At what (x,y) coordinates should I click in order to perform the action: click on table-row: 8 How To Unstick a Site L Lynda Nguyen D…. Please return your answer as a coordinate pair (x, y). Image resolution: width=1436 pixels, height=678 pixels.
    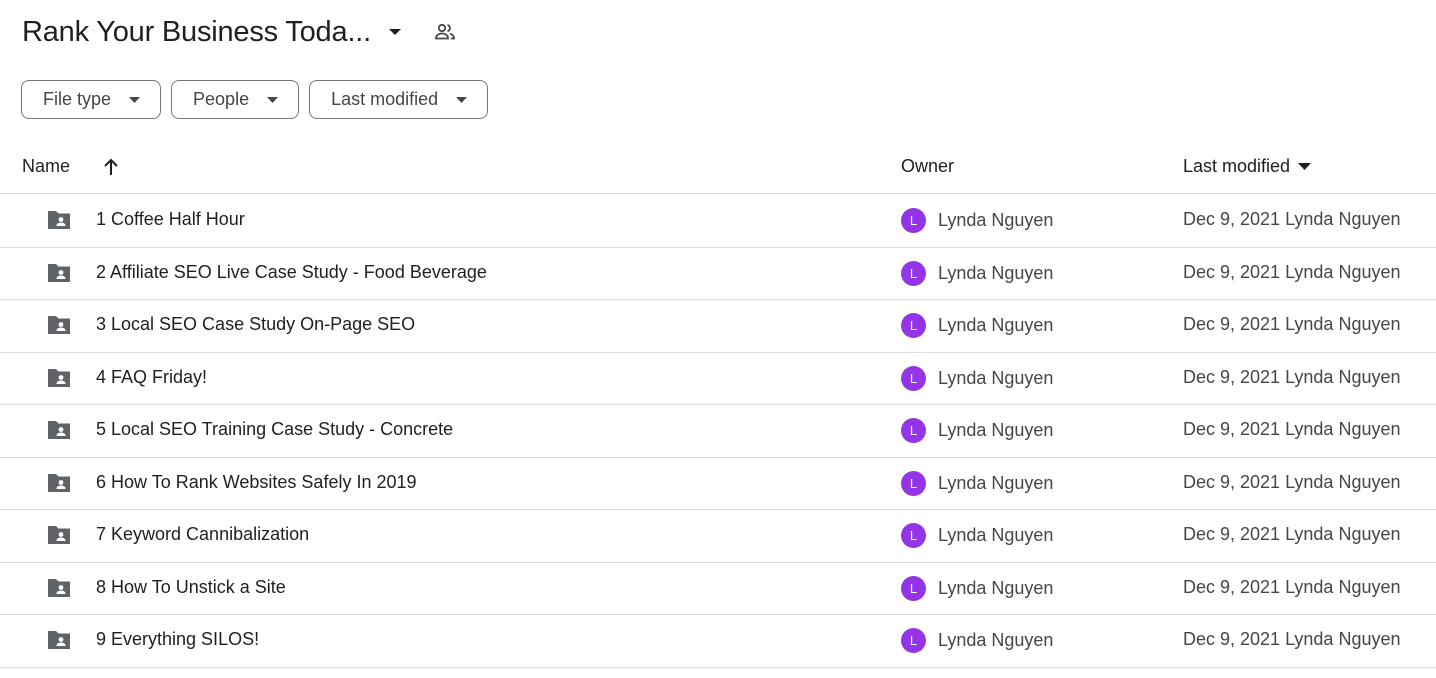
    Looking at the image, I should click on (718, 589).